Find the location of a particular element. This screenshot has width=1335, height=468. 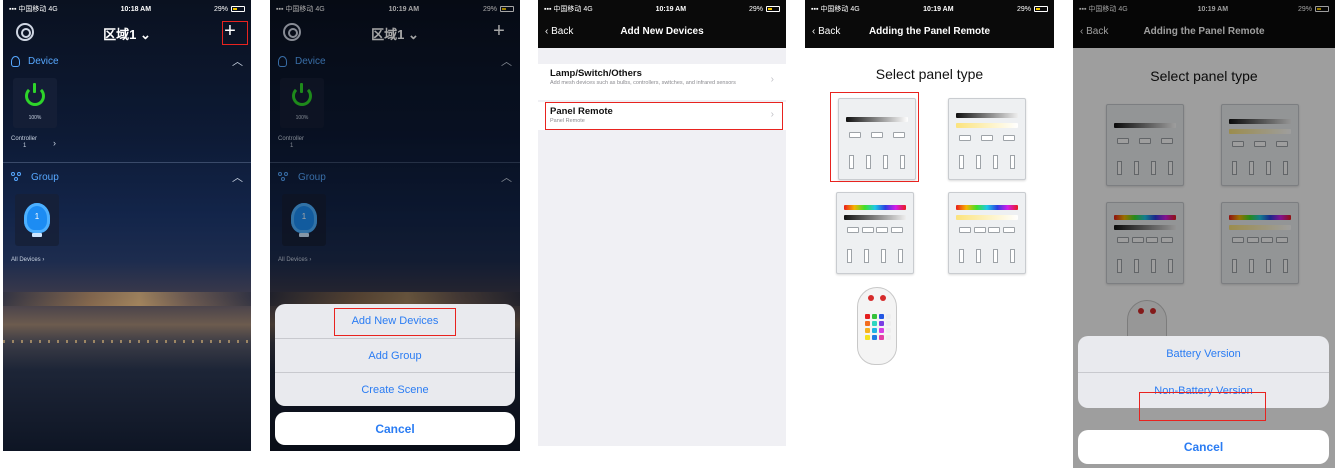

group-section-label: Group is located at coordinates (45, 177).